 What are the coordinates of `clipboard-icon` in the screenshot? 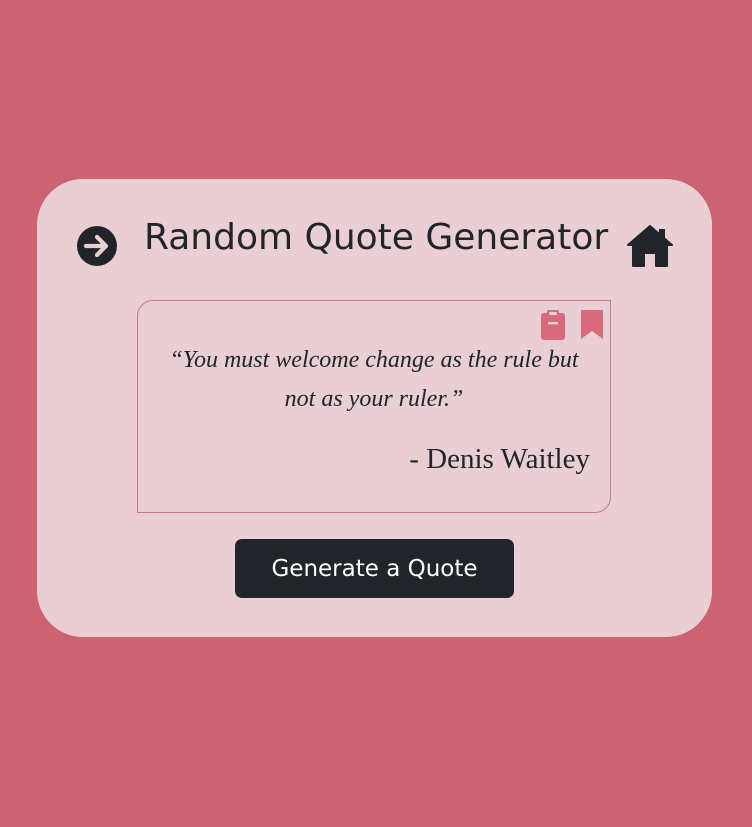 It's located at (553, 325).